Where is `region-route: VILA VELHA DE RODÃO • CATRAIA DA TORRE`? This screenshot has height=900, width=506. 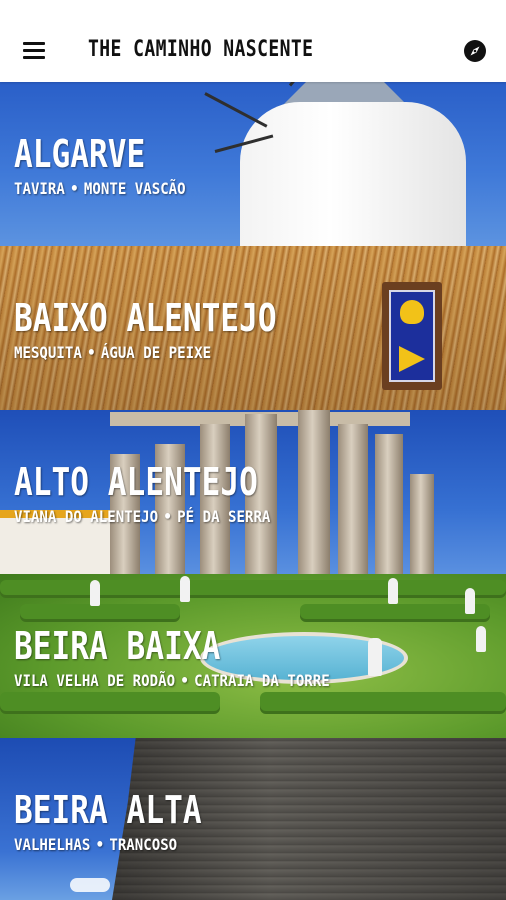 region-route: VILA VELHA DE RODÃO • CATRAIA DA TORRE is located at coordinates (172, 681).